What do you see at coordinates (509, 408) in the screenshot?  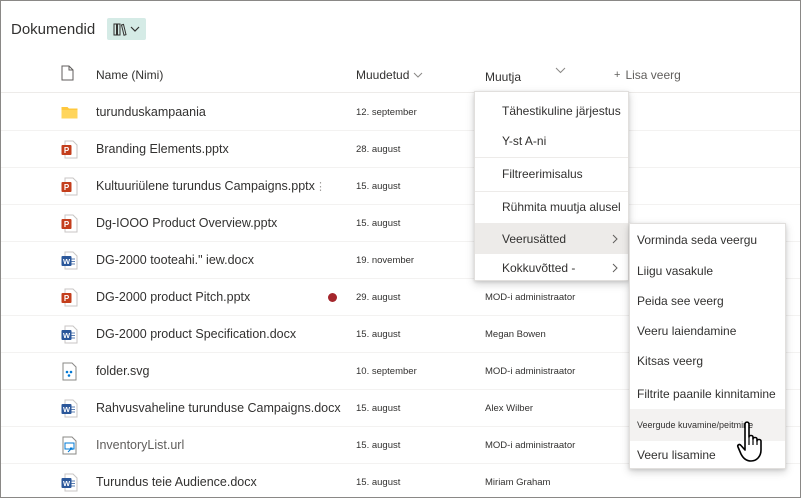 I see `file-modified-by: Alex Wilber` at bounding box center [509, 408].